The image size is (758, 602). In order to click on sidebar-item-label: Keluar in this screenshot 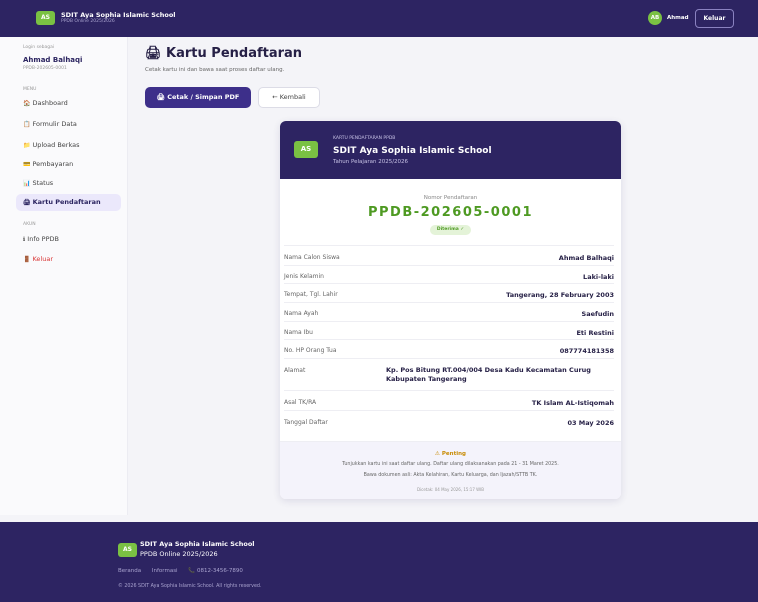, I will do `click(43, 259)`.